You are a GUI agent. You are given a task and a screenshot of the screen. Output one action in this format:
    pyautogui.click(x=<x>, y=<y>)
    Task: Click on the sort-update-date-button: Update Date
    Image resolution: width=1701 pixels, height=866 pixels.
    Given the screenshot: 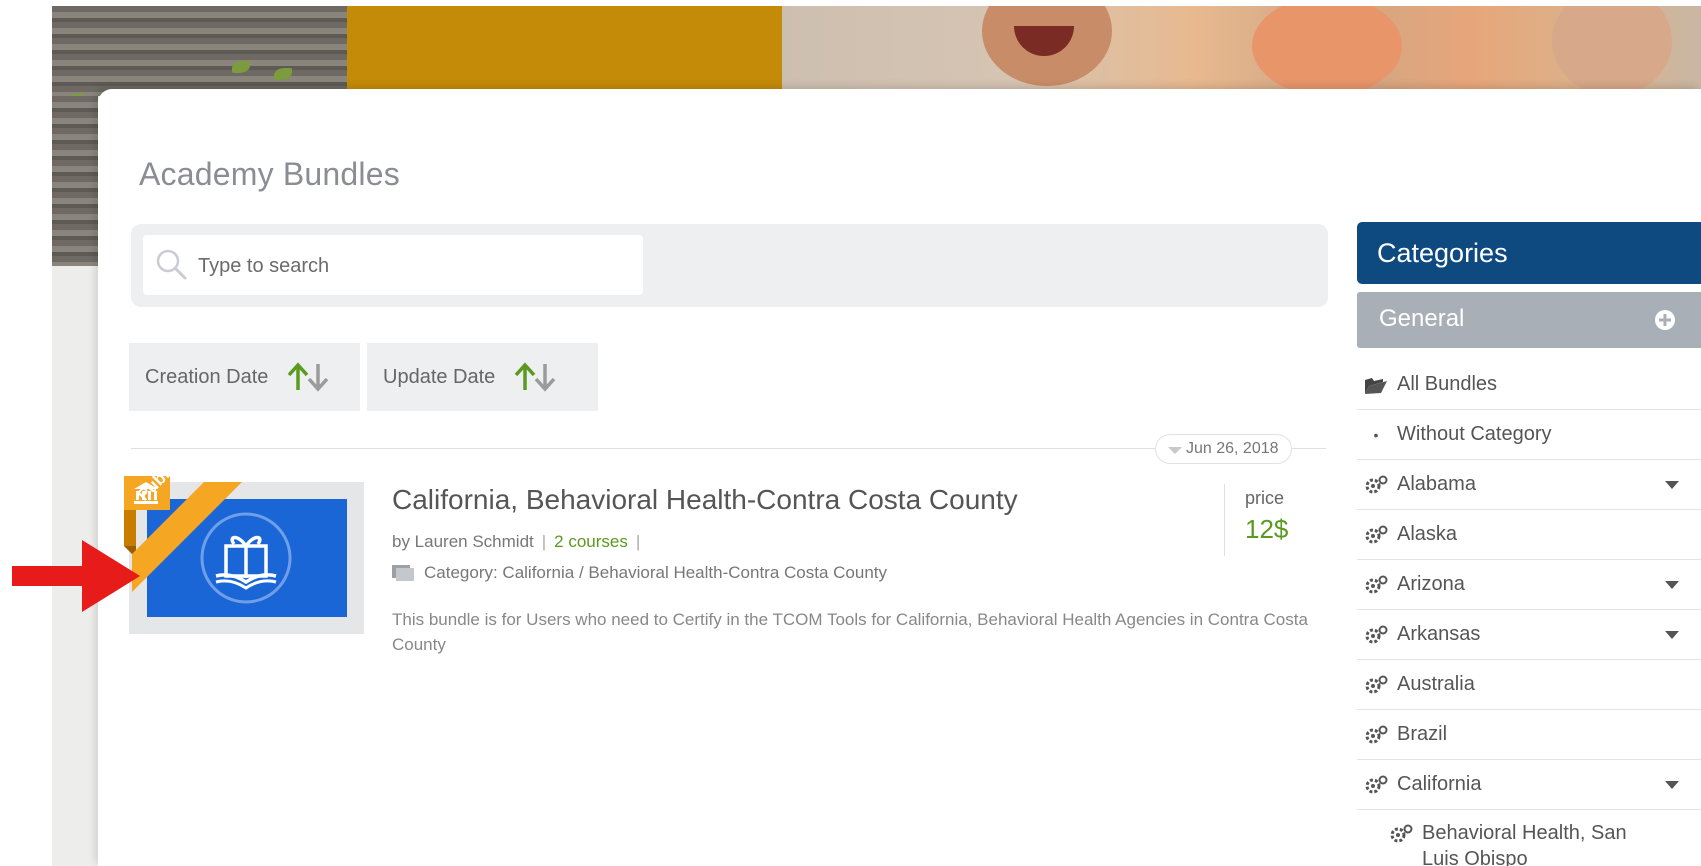 What is the action you would take?
    pyautogui.click(x=482, y=377)
    